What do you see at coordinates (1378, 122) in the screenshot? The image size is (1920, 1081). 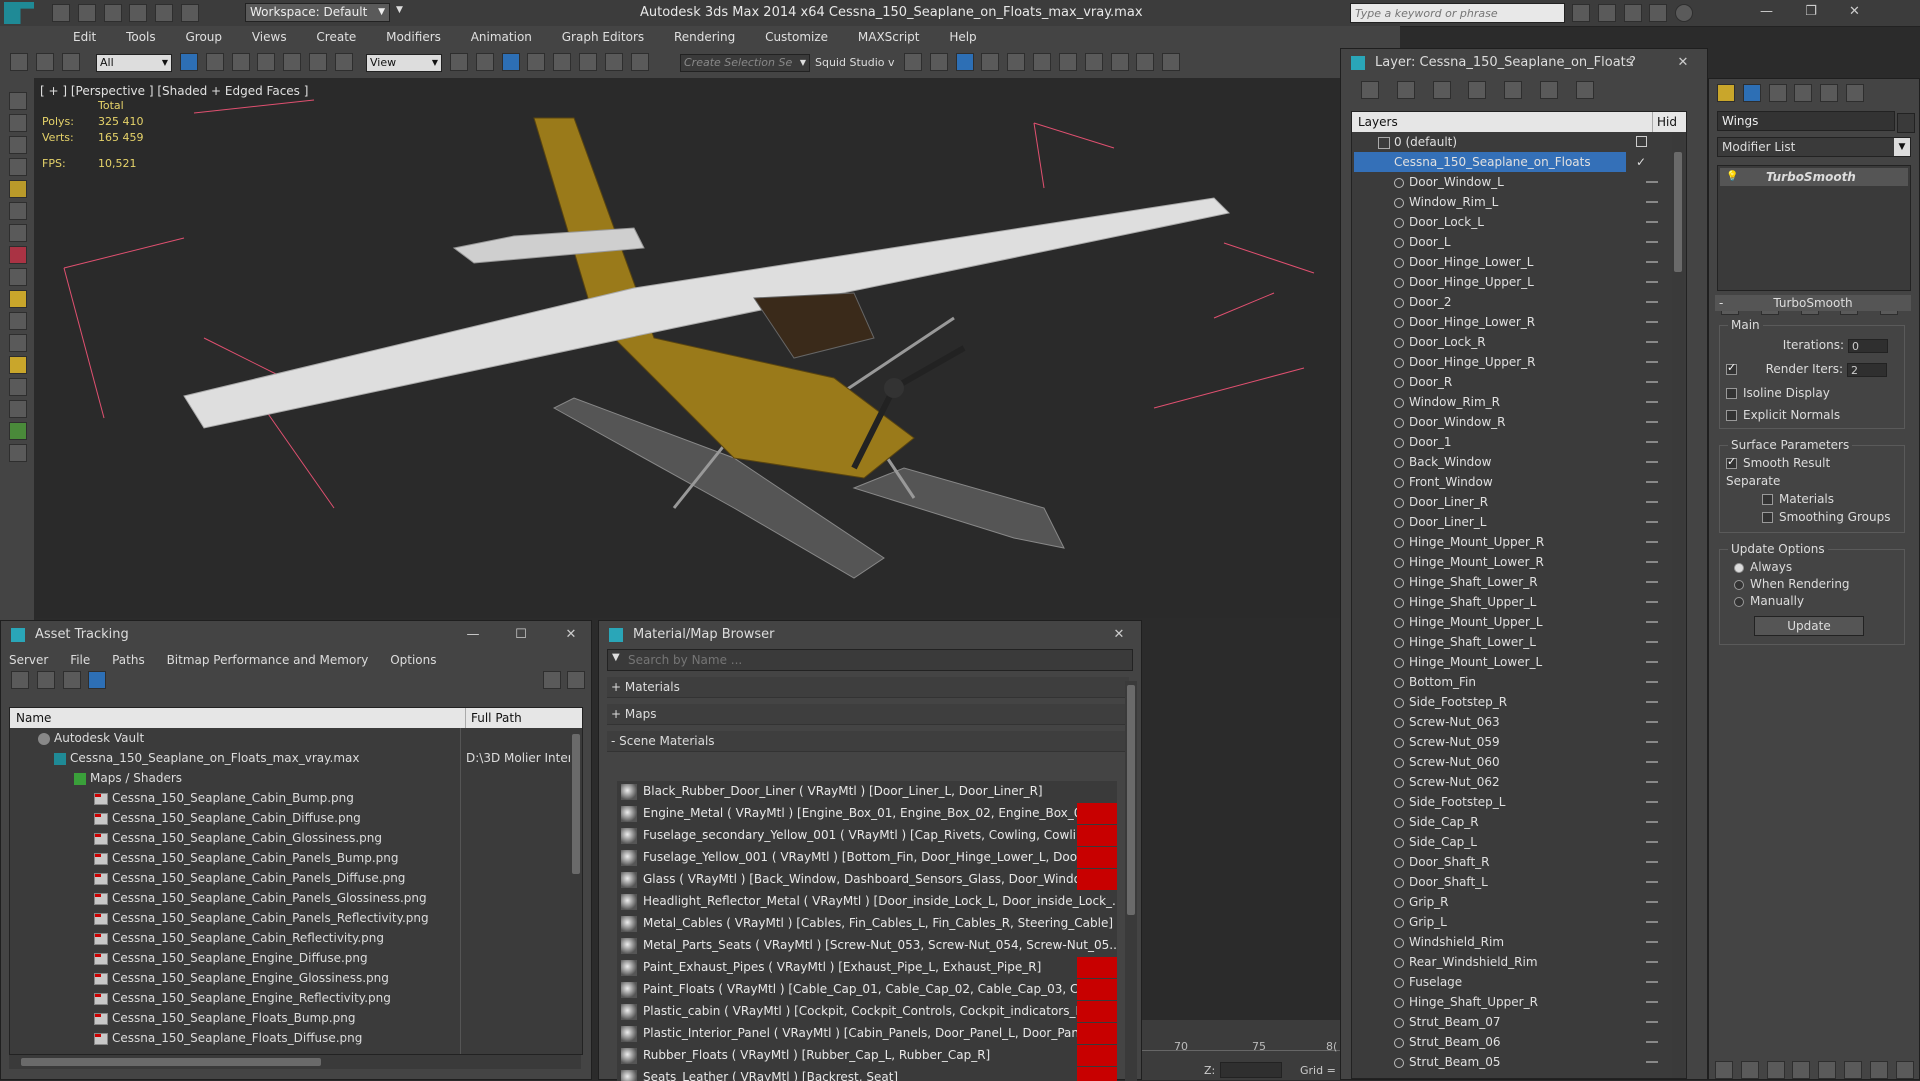 I see `column-header-layers: Layers` at bounding box center [1378, 122].